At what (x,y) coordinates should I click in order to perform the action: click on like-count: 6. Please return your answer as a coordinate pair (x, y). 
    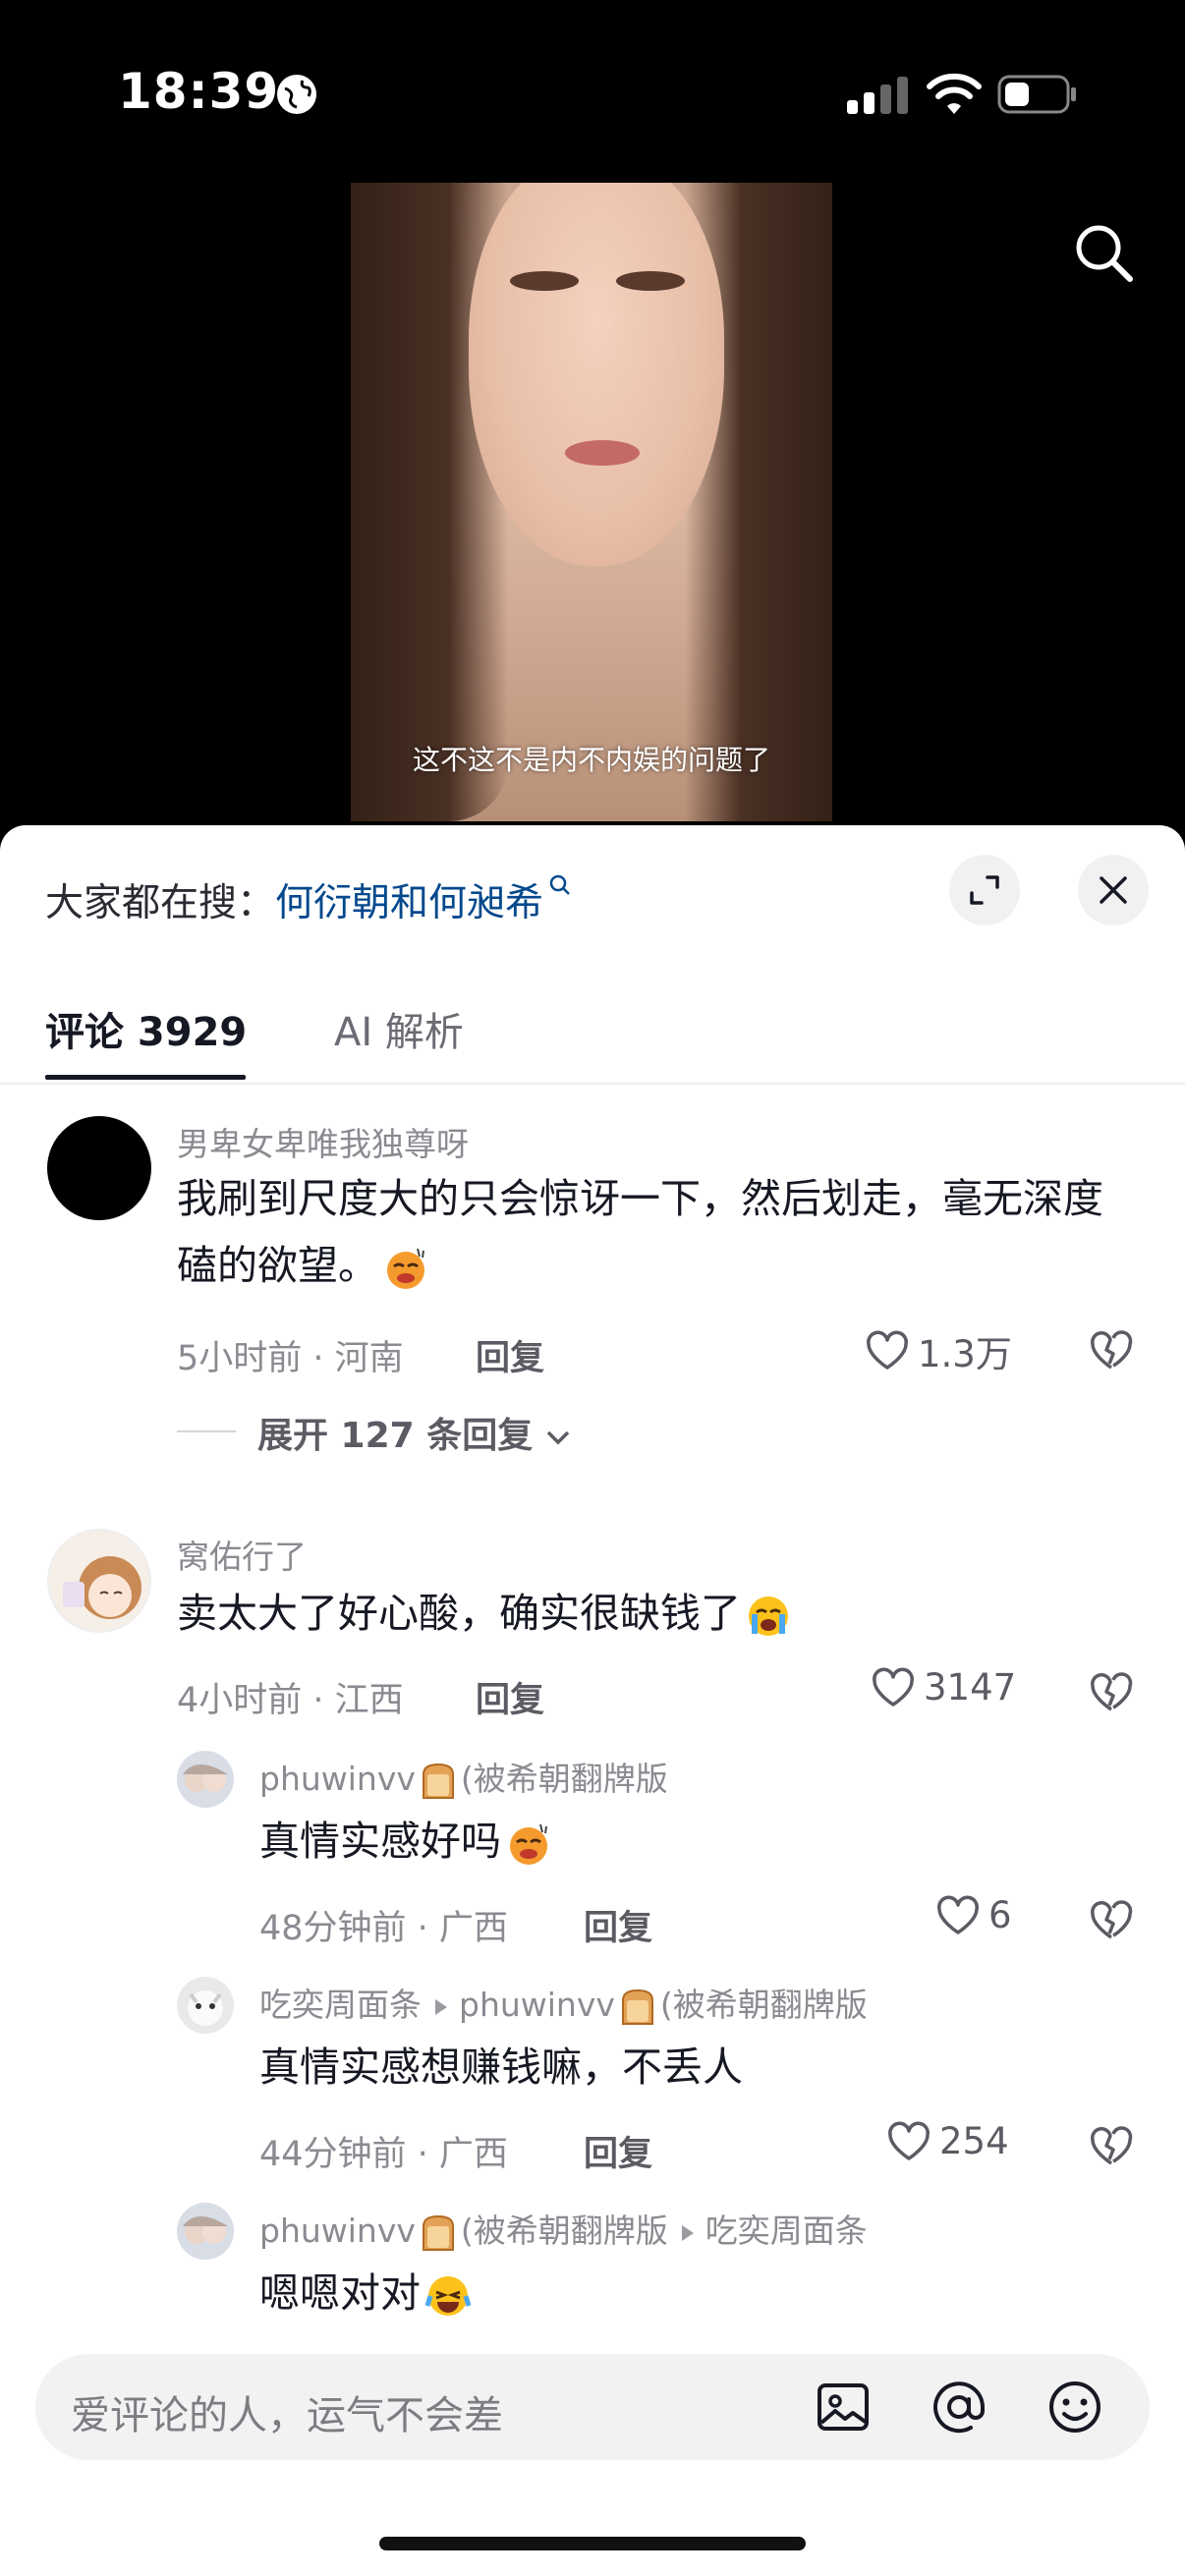
    Looking at the image, I should click on (1000, 1915).